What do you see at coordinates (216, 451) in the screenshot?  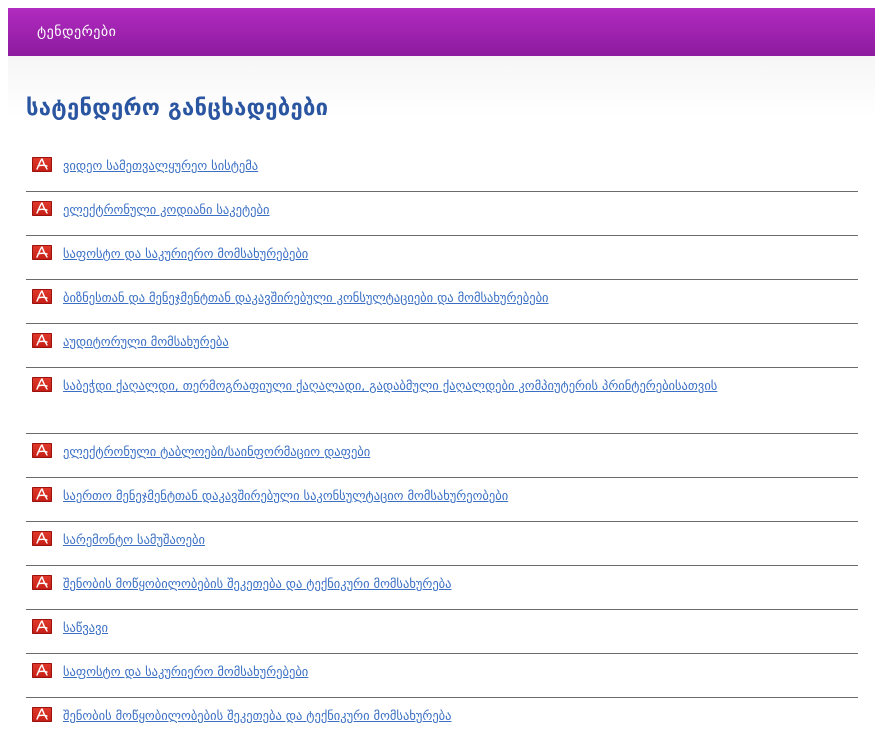 I see `tender-link: ელექტრონული ტაბლოები/საინფორმაციო დაფები` at bounding box center [216, 451].